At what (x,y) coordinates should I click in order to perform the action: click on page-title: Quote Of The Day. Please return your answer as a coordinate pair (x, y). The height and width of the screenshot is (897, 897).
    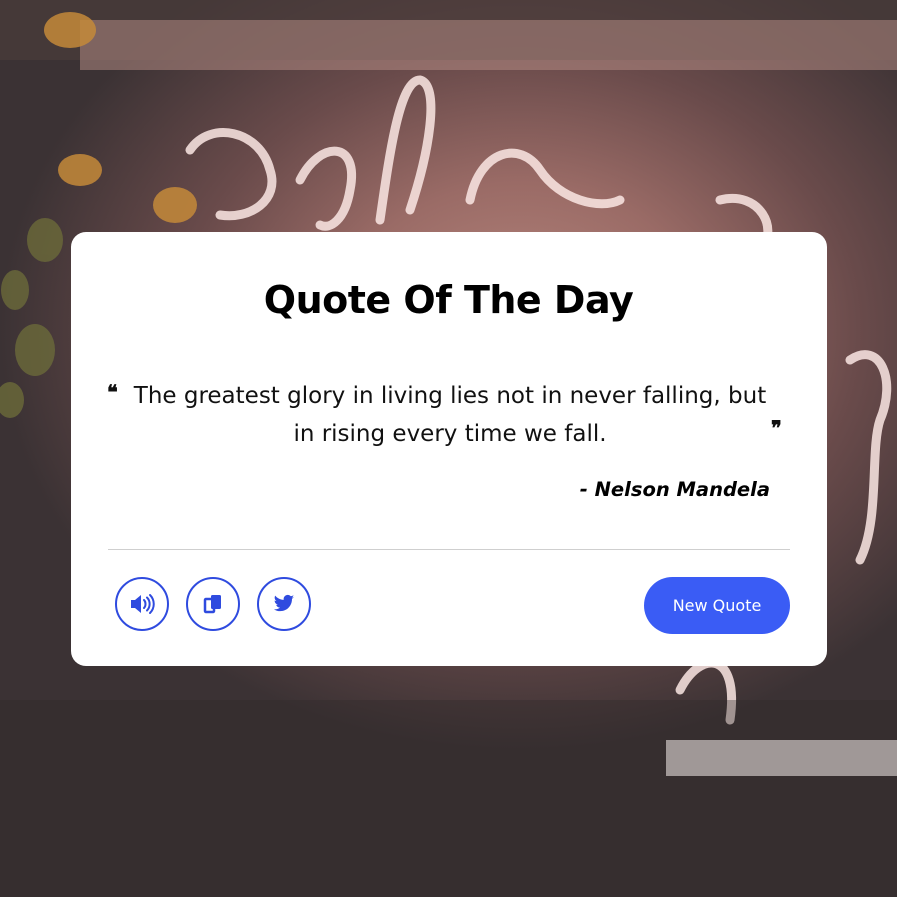
    Looking at the image, I should click on (448, 300).